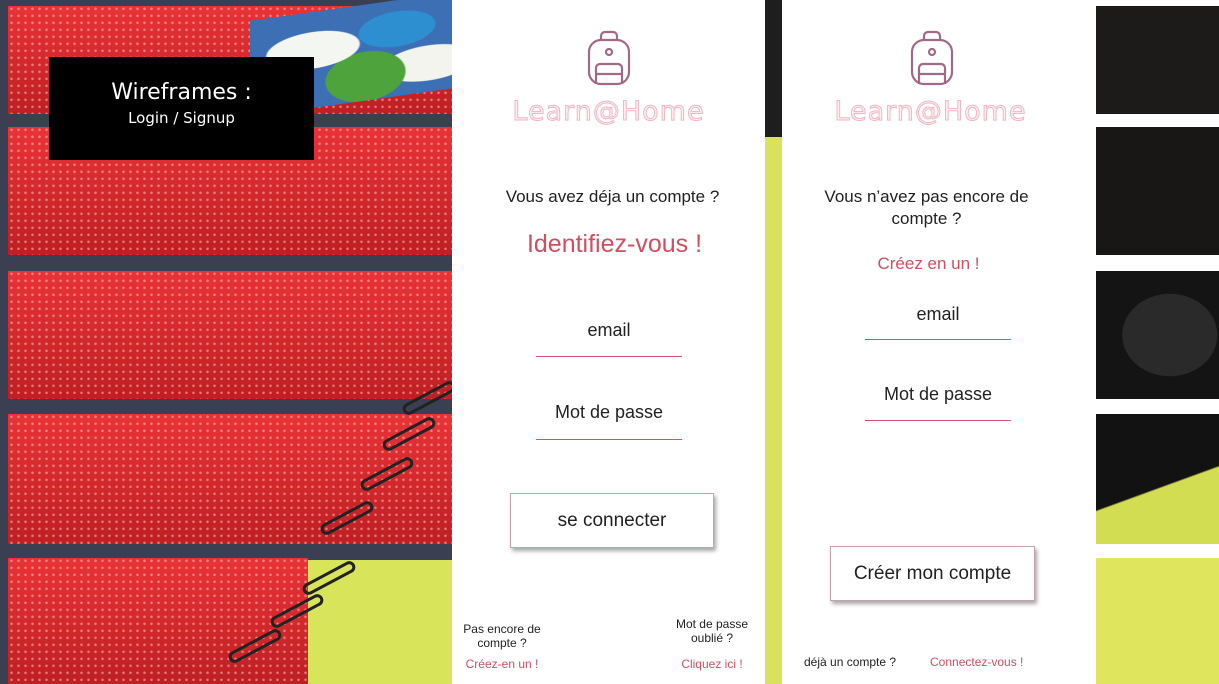 The width and height of the screenshot is (1219, 684). What do you see at coordinates (502, 636) in the screenshot?
I see `no-account-text: Pas encore de compte ?` at bounding box center [502, 636].